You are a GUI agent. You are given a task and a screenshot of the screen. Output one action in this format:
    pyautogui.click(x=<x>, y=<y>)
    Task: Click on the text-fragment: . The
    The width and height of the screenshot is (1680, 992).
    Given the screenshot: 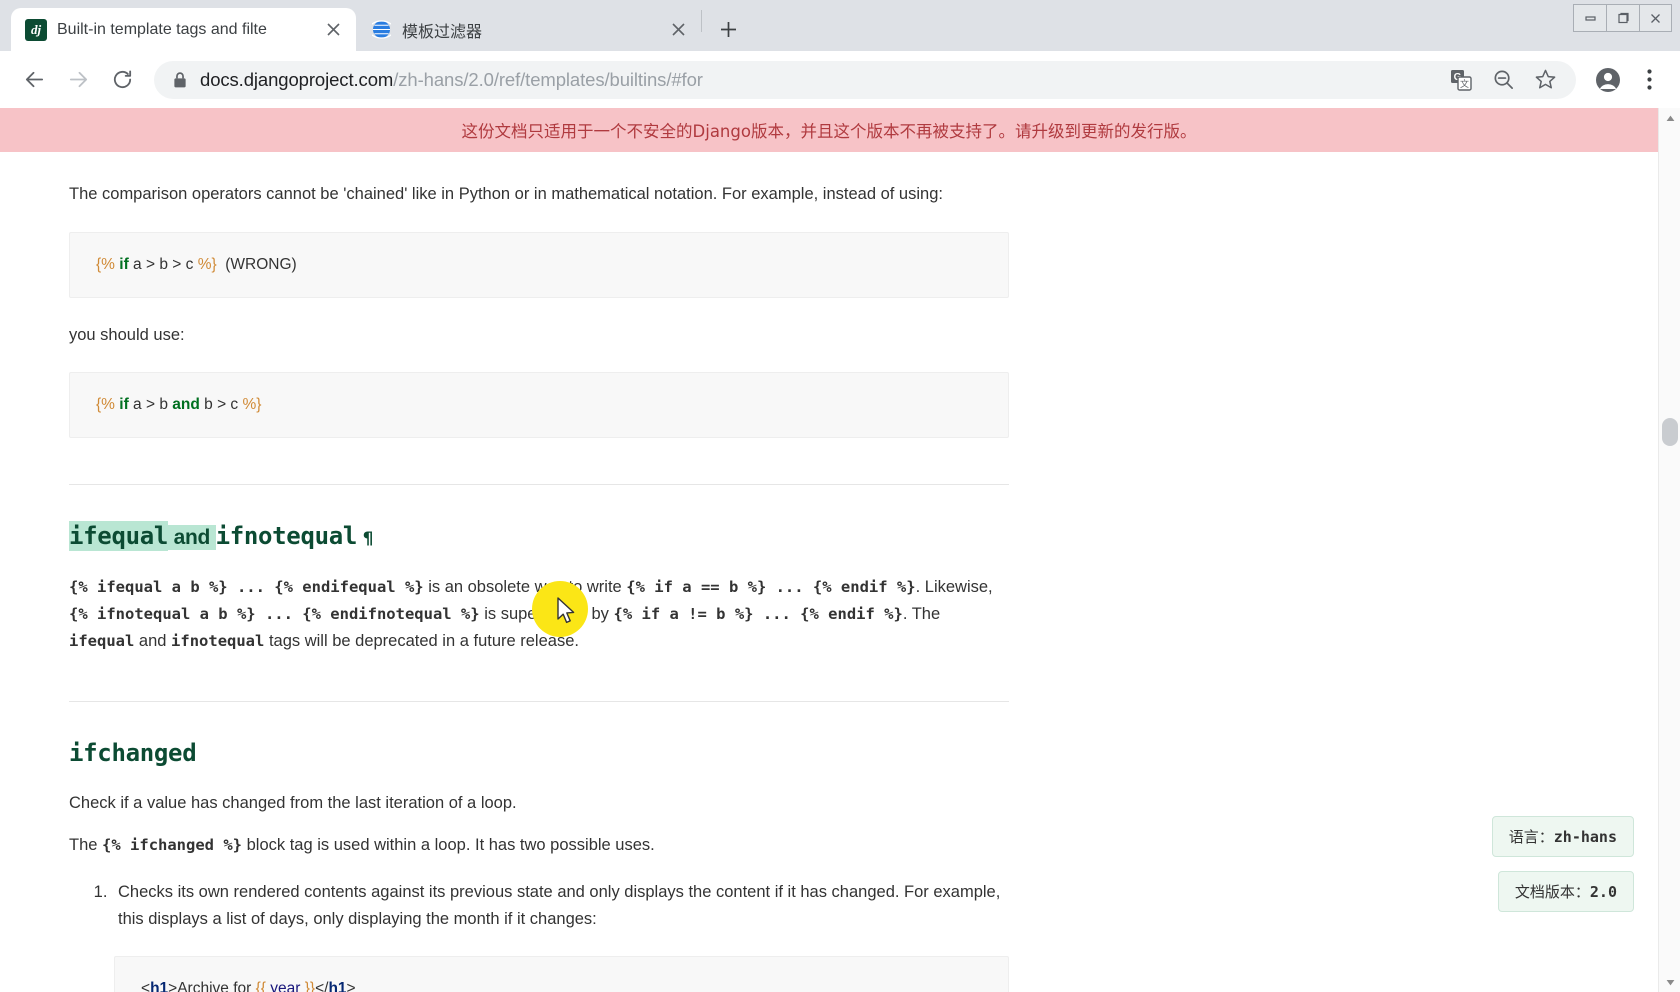 What is the action you would take?
    pyautogui.click(x=921, y=614)
    